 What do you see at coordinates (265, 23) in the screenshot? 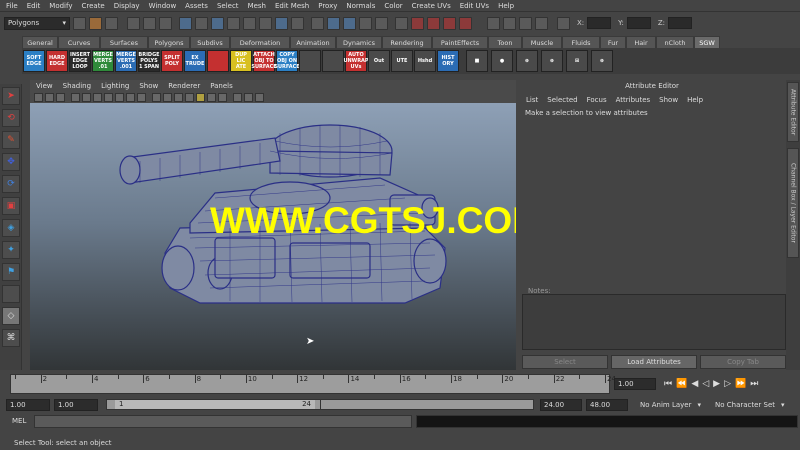
I see `pick-dynamic-icon` at bounding box center [265, 23].